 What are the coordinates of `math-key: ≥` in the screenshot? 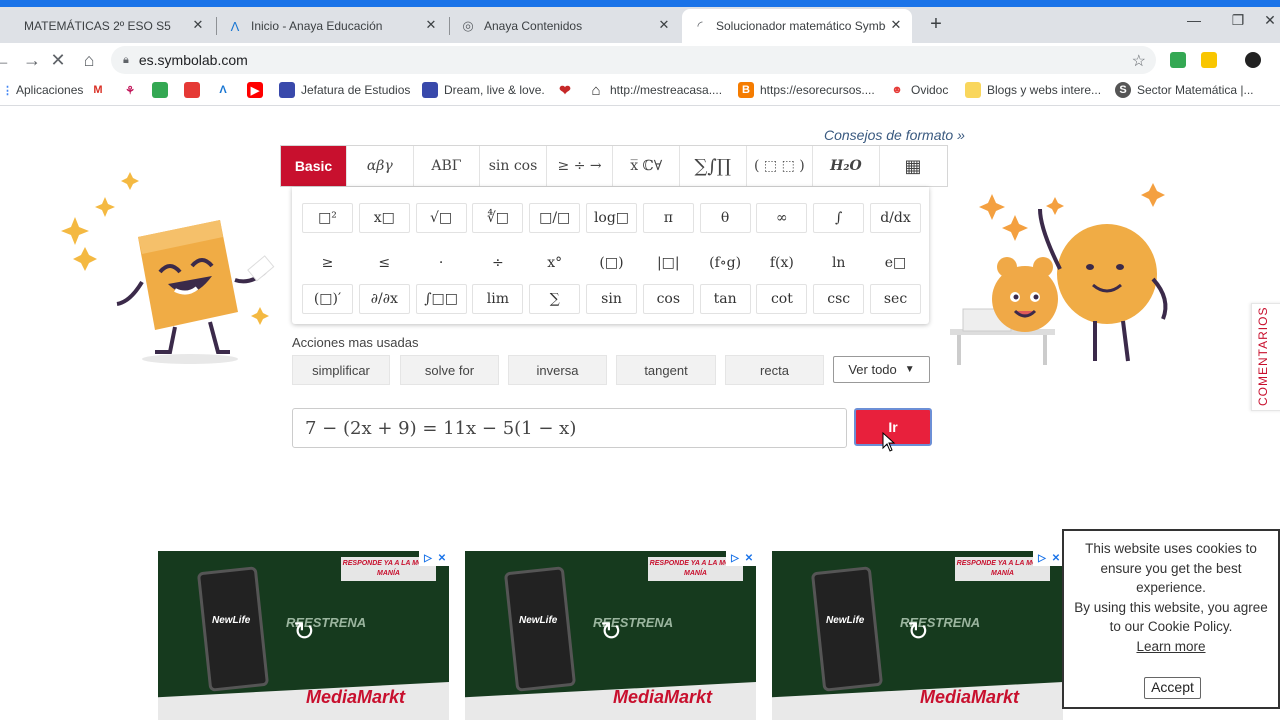 It's located at (327, 263).